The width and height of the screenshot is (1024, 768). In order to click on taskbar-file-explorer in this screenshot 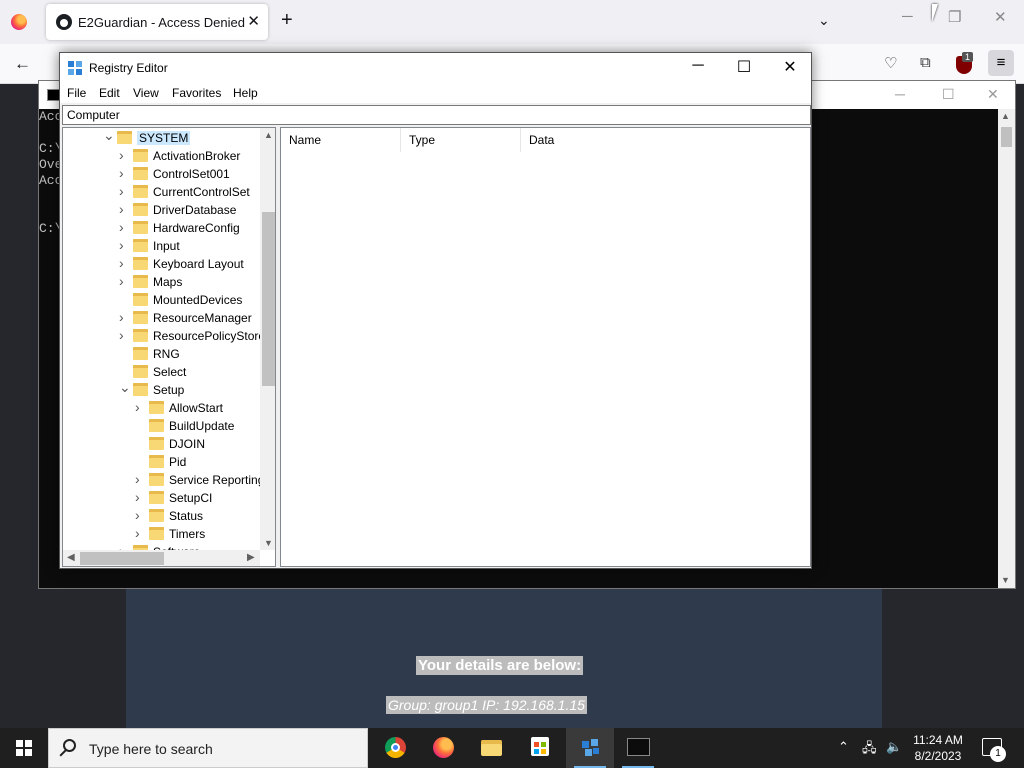, I will do `click(491, 748)`.